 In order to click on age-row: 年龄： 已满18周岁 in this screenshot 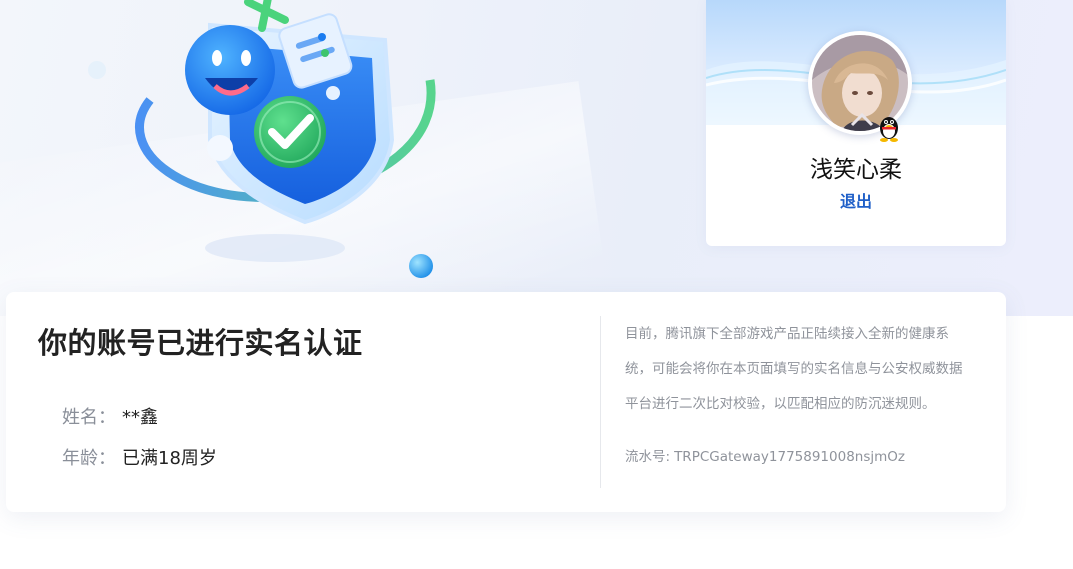, I will do `click(139, 457)`.